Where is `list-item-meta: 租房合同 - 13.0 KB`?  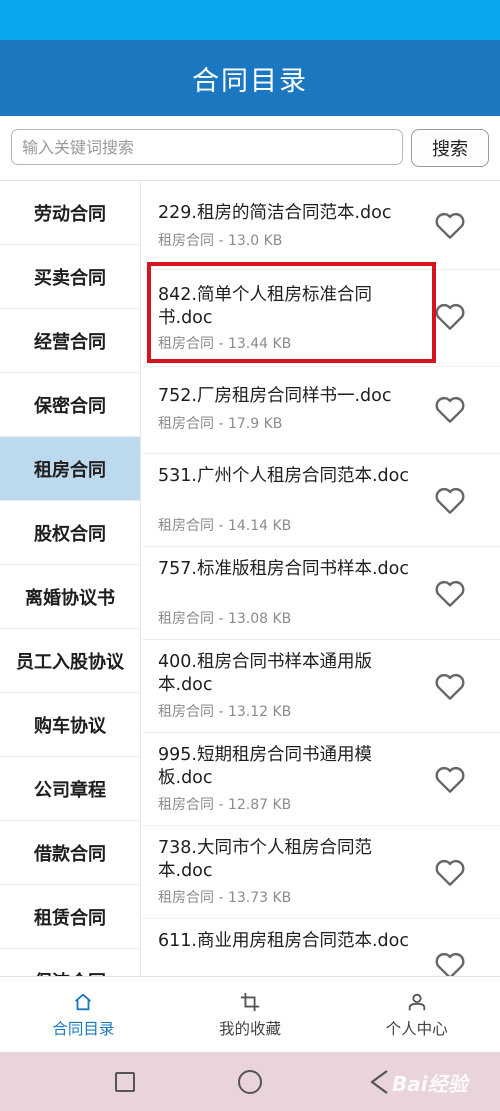 list-item-meta: 租房合同 - 13.0 KB is located at coordinates (220, 241).